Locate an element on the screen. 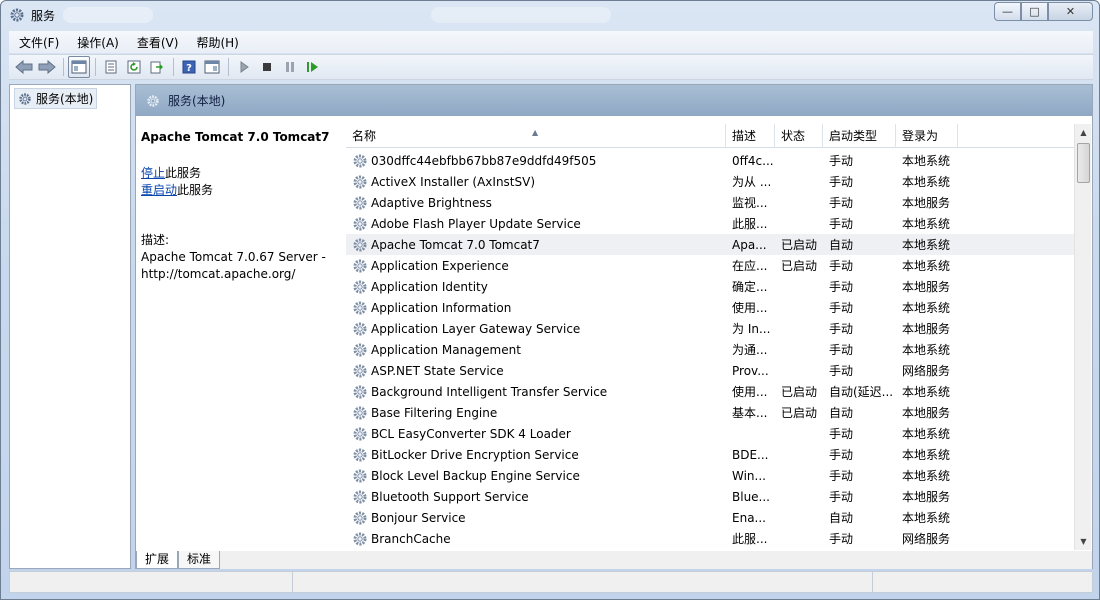 The image size is (1100, 600). column-name-label: 名称 is located at coordinates (364, 136).